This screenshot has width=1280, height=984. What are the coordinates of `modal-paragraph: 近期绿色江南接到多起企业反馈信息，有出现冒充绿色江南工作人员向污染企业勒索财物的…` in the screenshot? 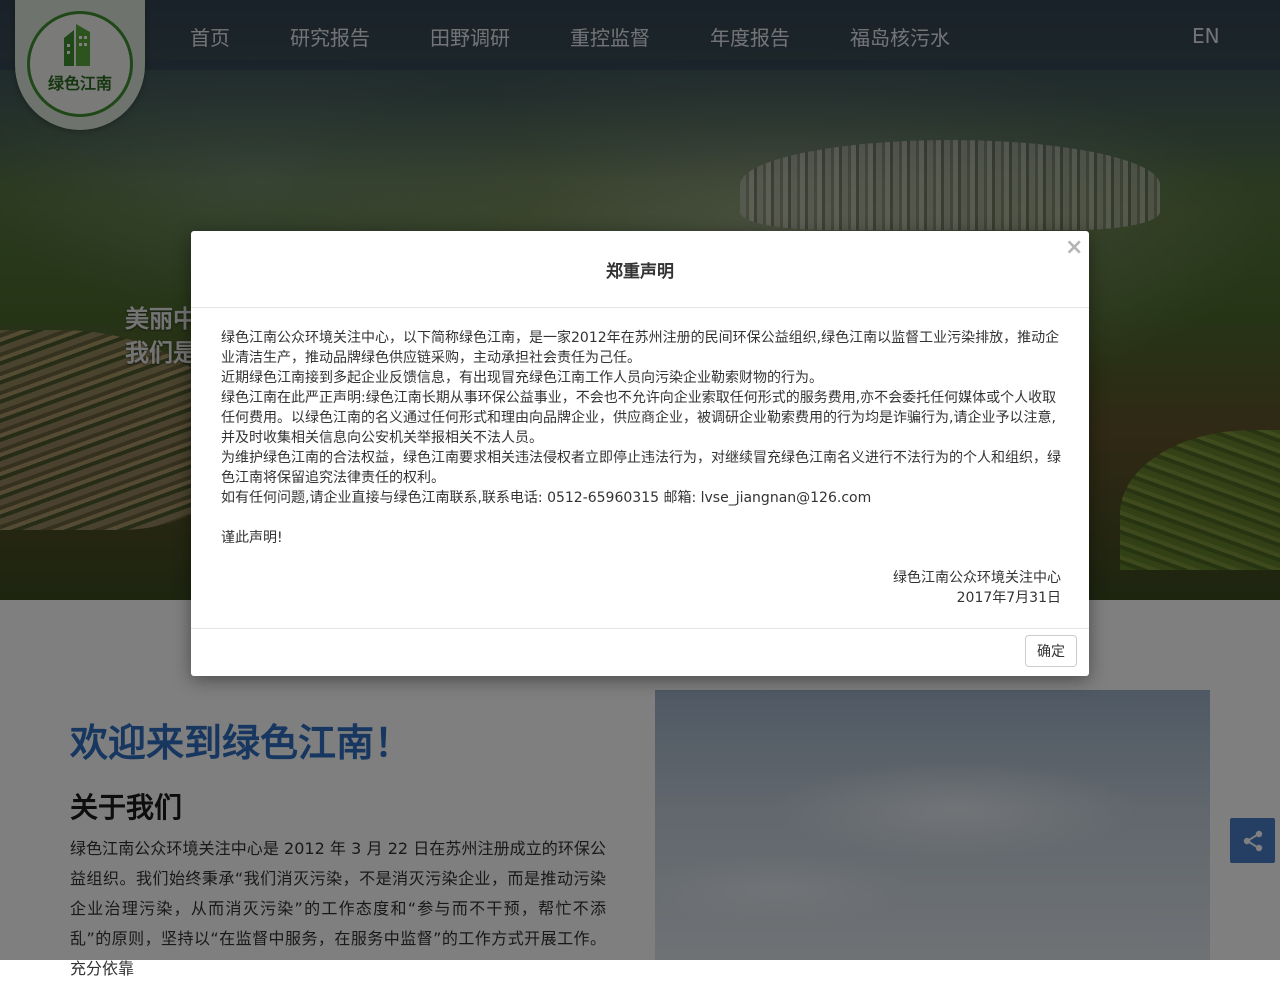 It's located at (522, 378).